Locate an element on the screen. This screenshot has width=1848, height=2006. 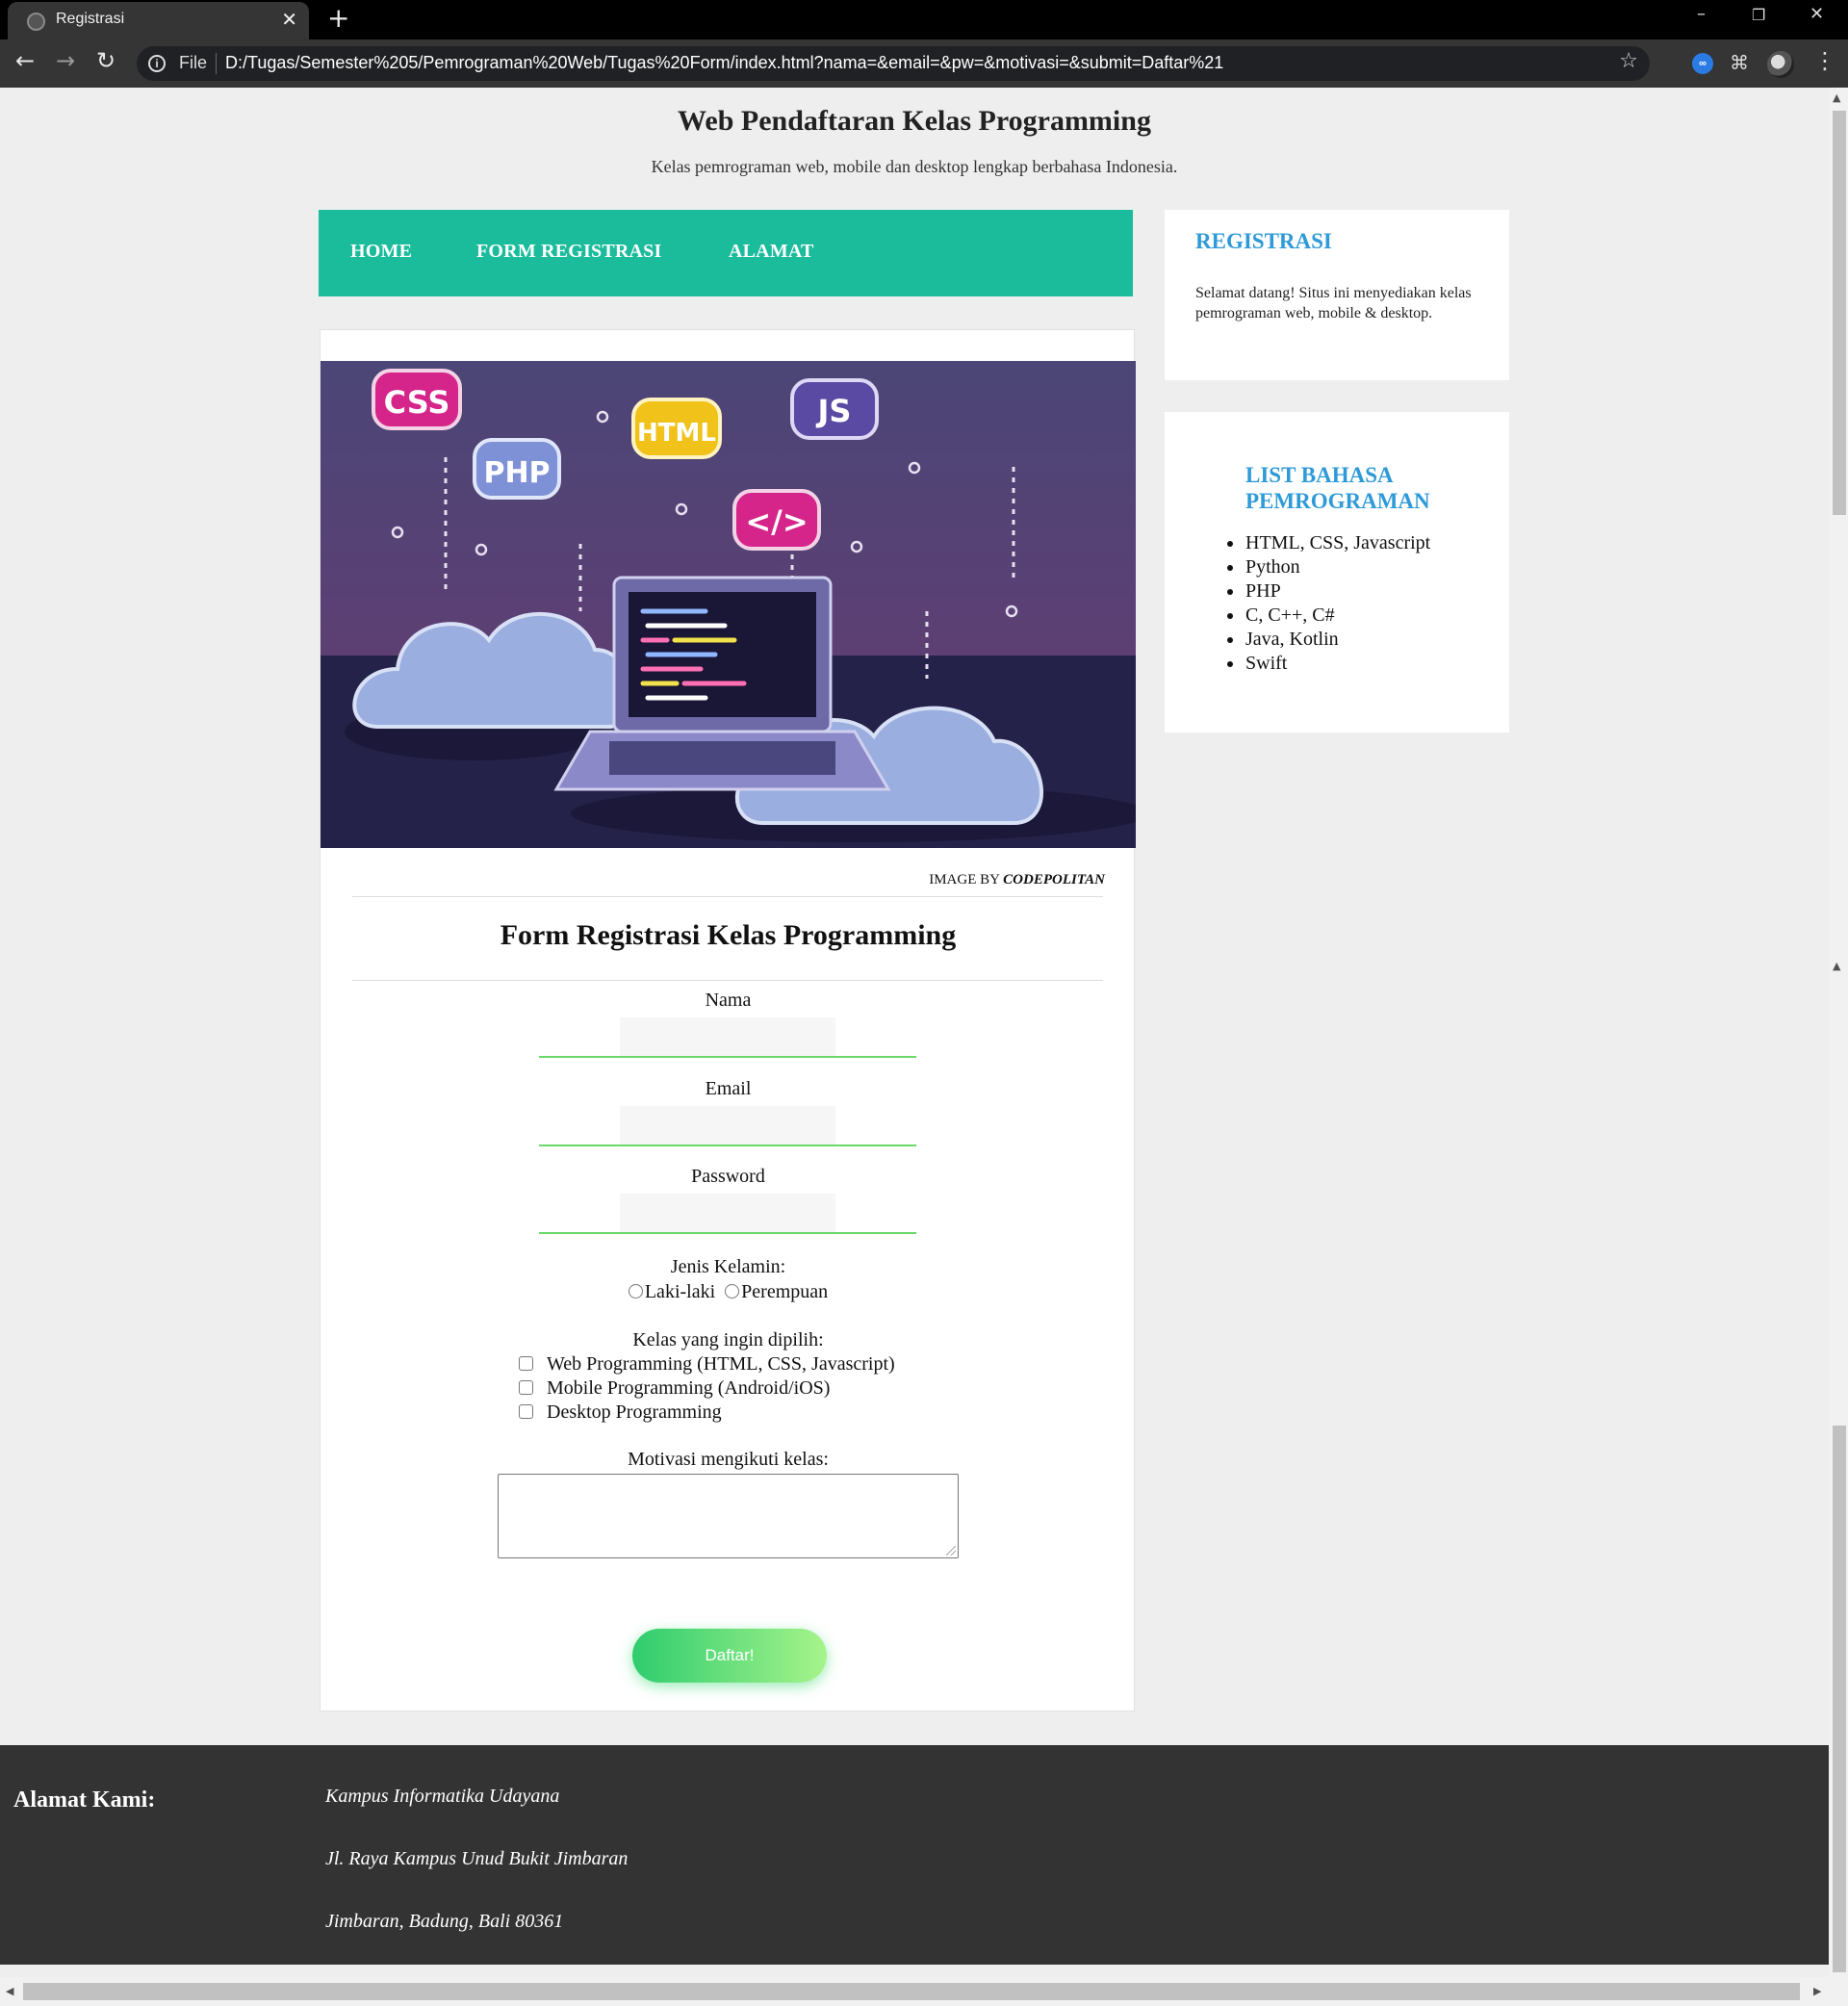
class-option-label: Web Programming (HTML, CSS, Javascript) is located at coordinates (721, 1364).